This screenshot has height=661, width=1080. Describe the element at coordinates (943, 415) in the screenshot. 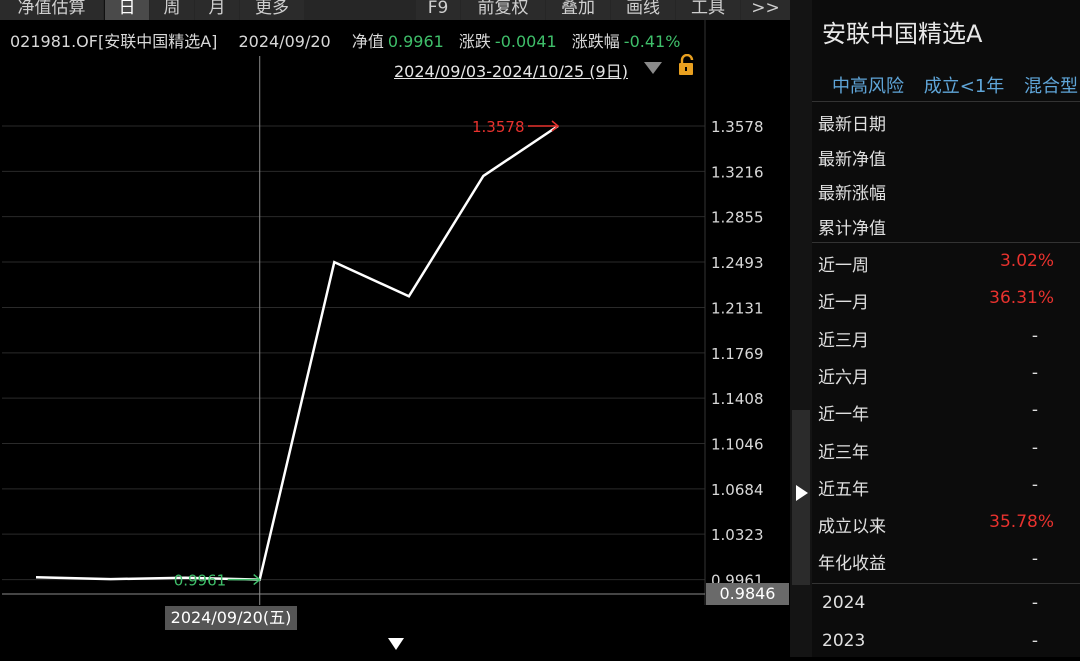

I see `performance-row: 近一年 -` at that location.